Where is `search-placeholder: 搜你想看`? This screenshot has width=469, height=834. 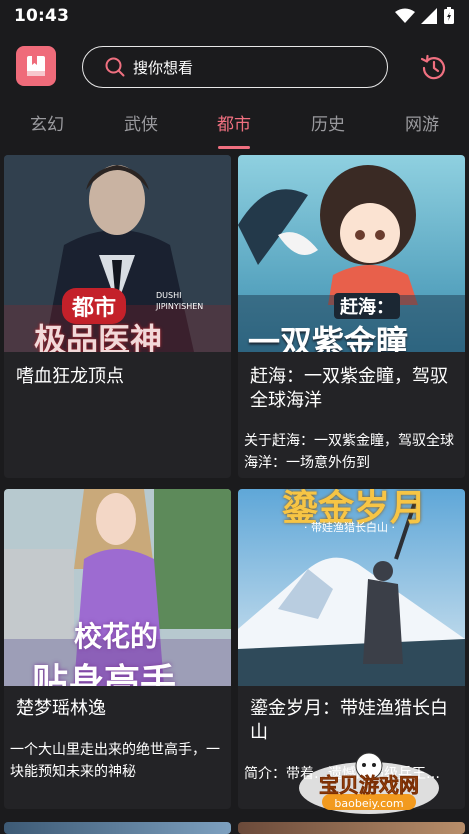
search-placeholder: 搜你想看 is located at coordinates (163, 67).